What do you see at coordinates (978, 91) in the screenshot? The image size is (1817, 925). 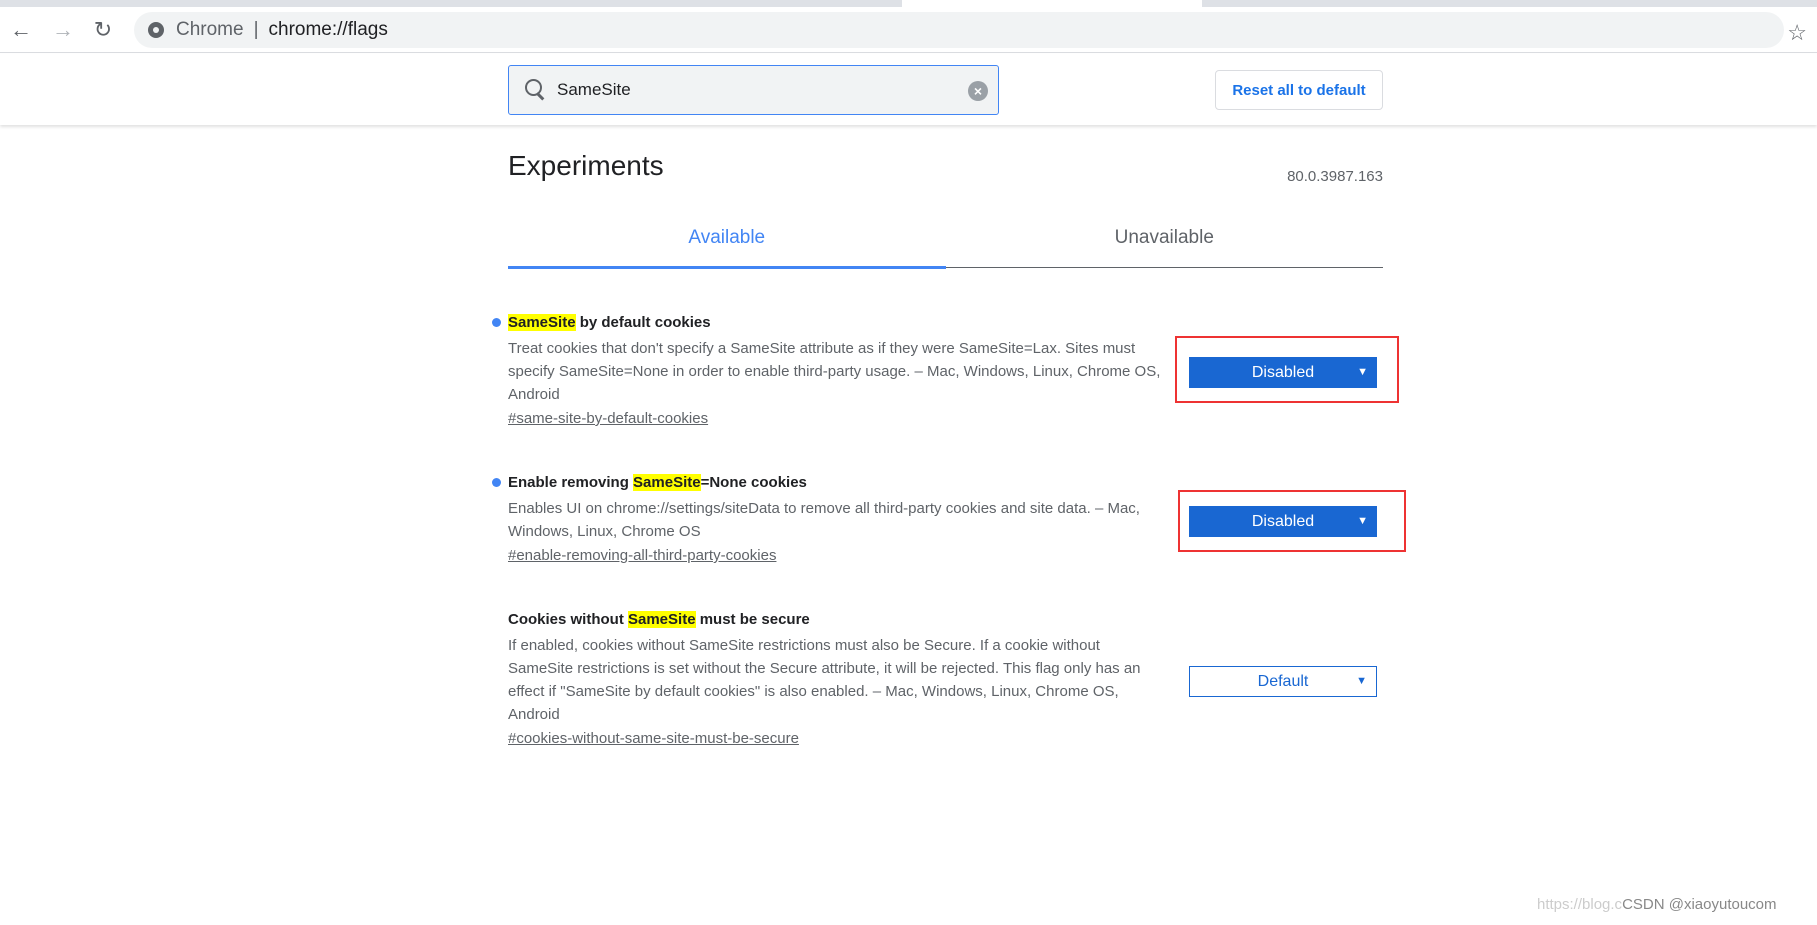 I see `clear-search-icon: ×` at bounding box center [978, 91].